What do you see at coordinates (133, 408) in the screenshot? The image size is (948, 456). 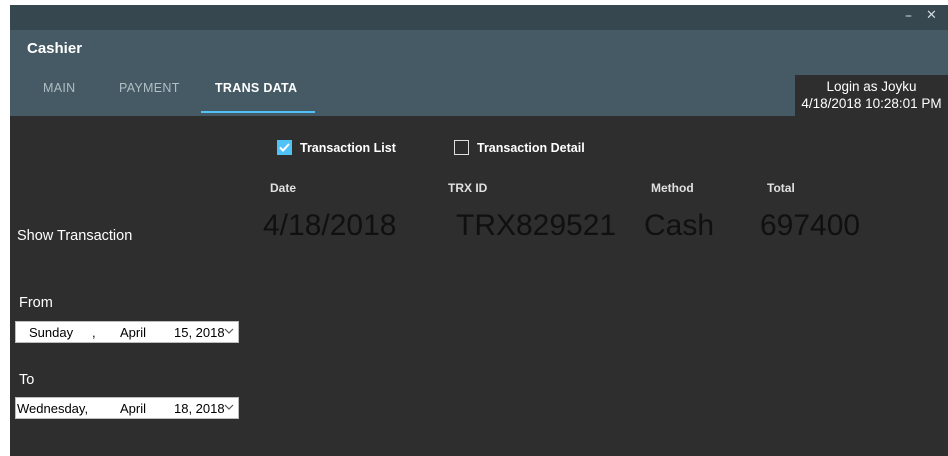 I see `to-month: April` at bounding box center [133, 408].